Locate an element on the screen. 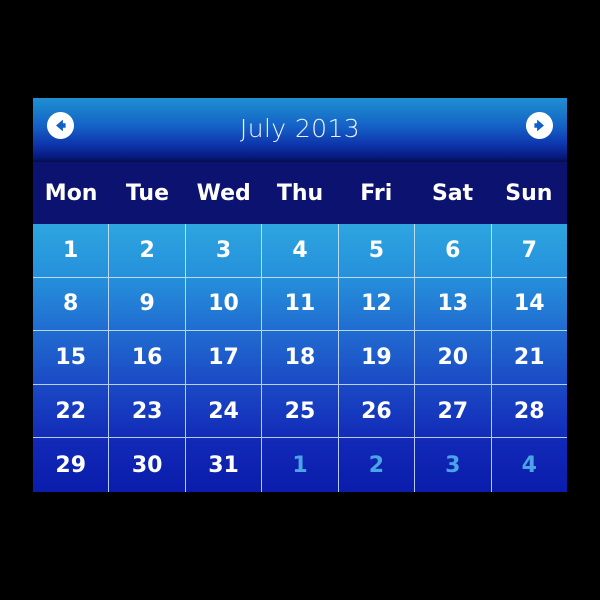 The width and height of the screenshot is (600, 600). next-month-button is located at coordinates (539, 125).